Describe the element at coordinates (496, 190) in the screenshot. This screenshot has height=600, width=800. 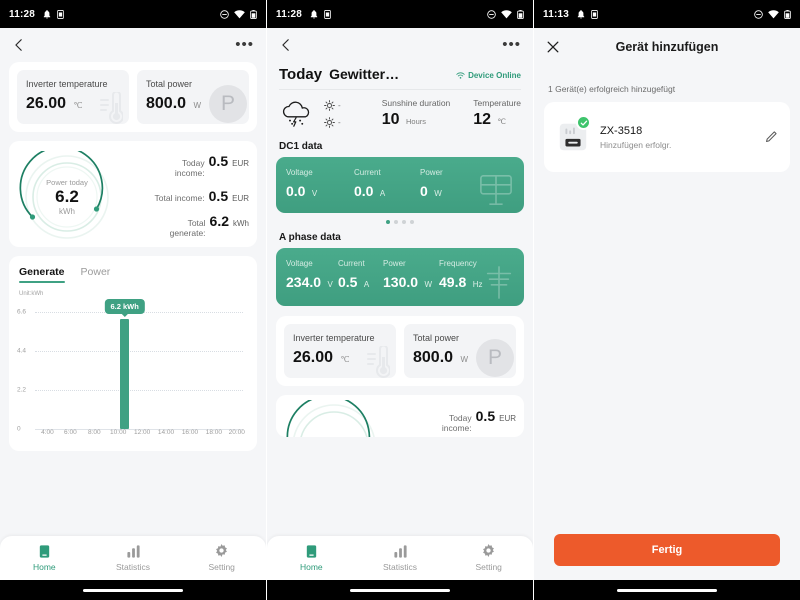
I see `solar-panel-icon` at that location.